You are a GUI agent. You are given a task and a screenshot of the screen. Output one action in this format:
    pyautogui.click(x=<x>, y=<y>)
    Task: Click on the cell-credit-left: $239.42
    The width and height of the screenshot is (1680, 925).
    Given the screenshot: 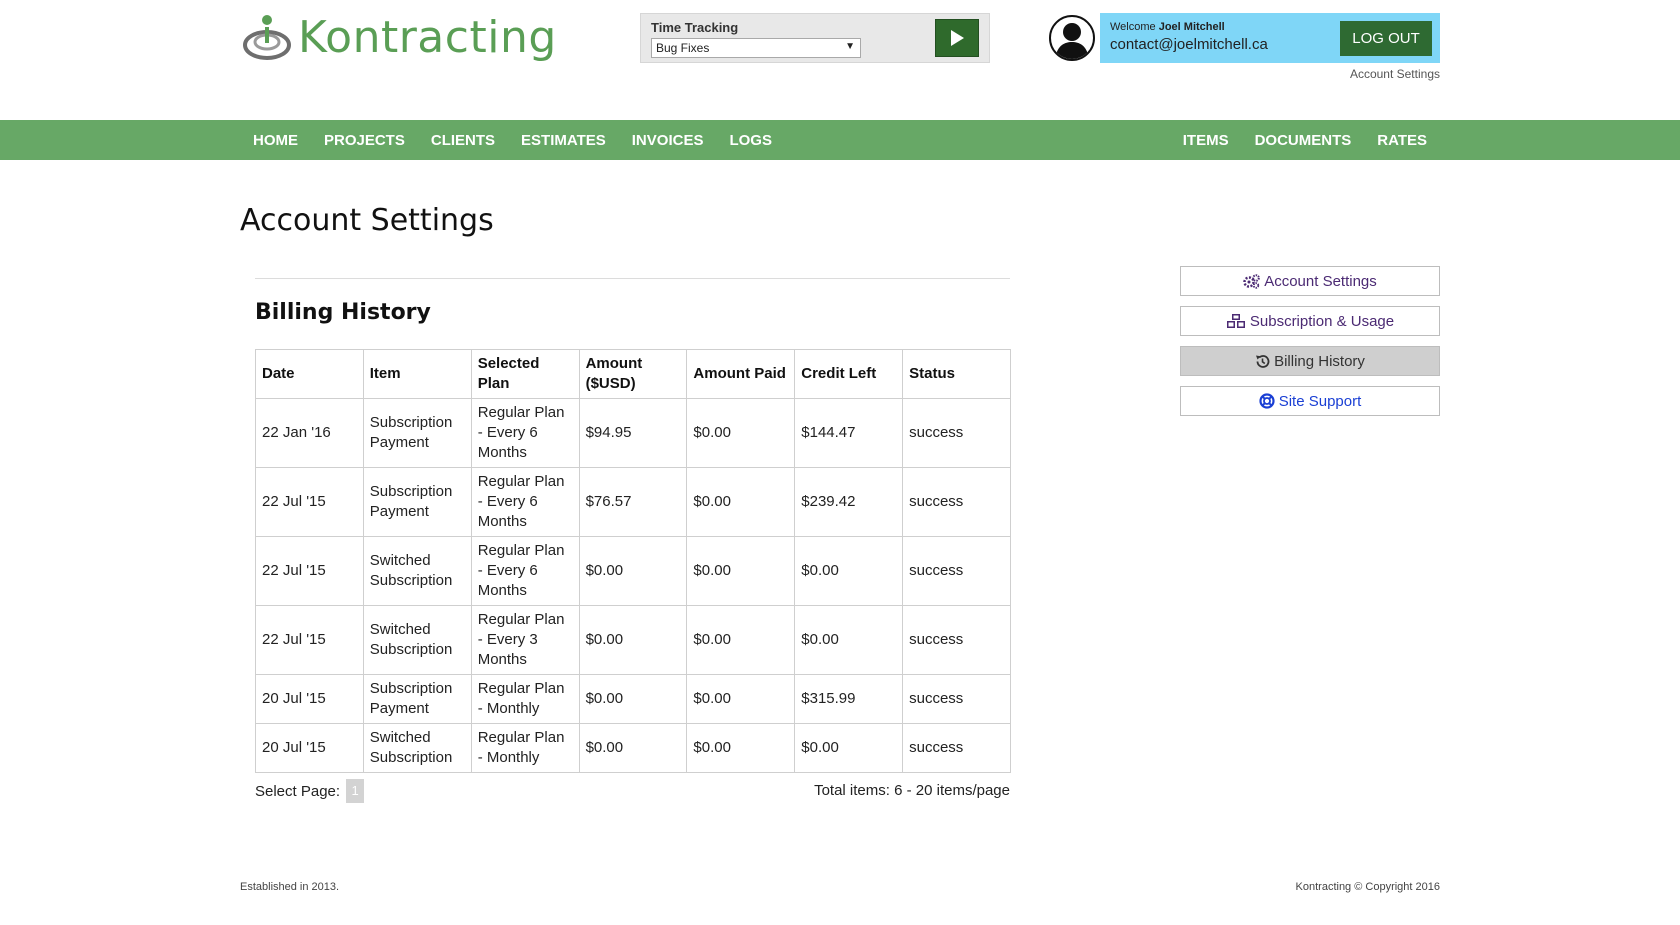 What is the action you would take?
    pyautogui.click(x=849, y=502)
    